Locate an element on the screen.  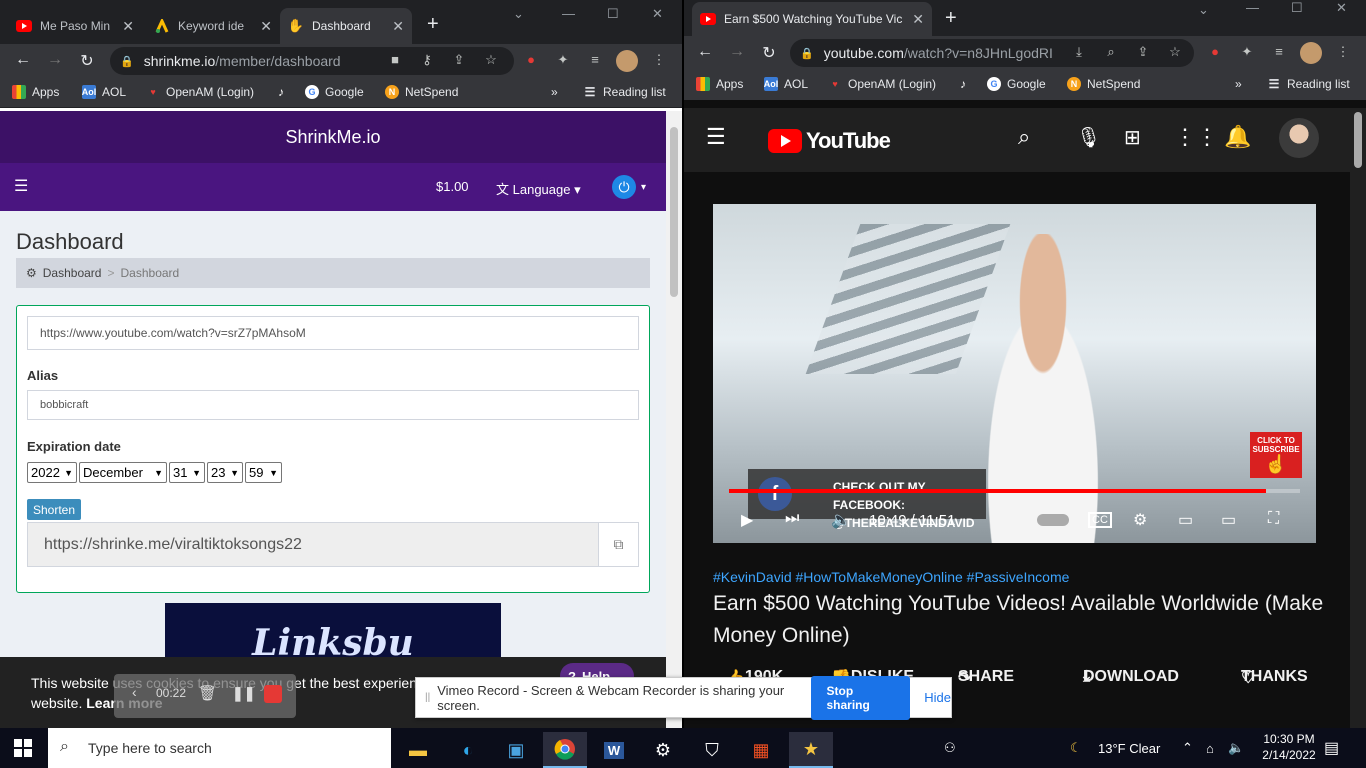
record-extension-icon: ● is located at coordinates (531, 59).